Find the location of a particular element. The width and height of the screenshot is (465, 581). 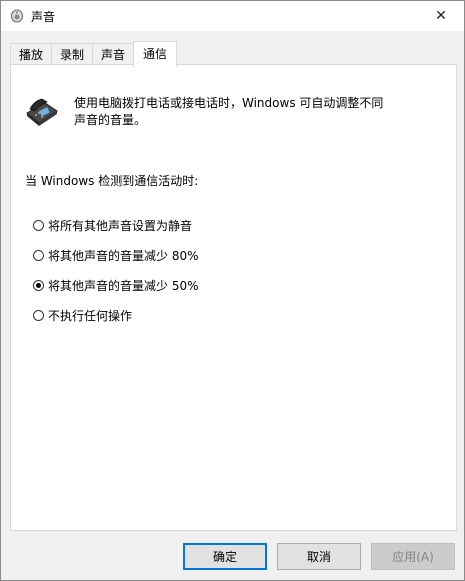

option-mute-all: 将所有其他声音设置为静音 is located at coordinates (116, 225).